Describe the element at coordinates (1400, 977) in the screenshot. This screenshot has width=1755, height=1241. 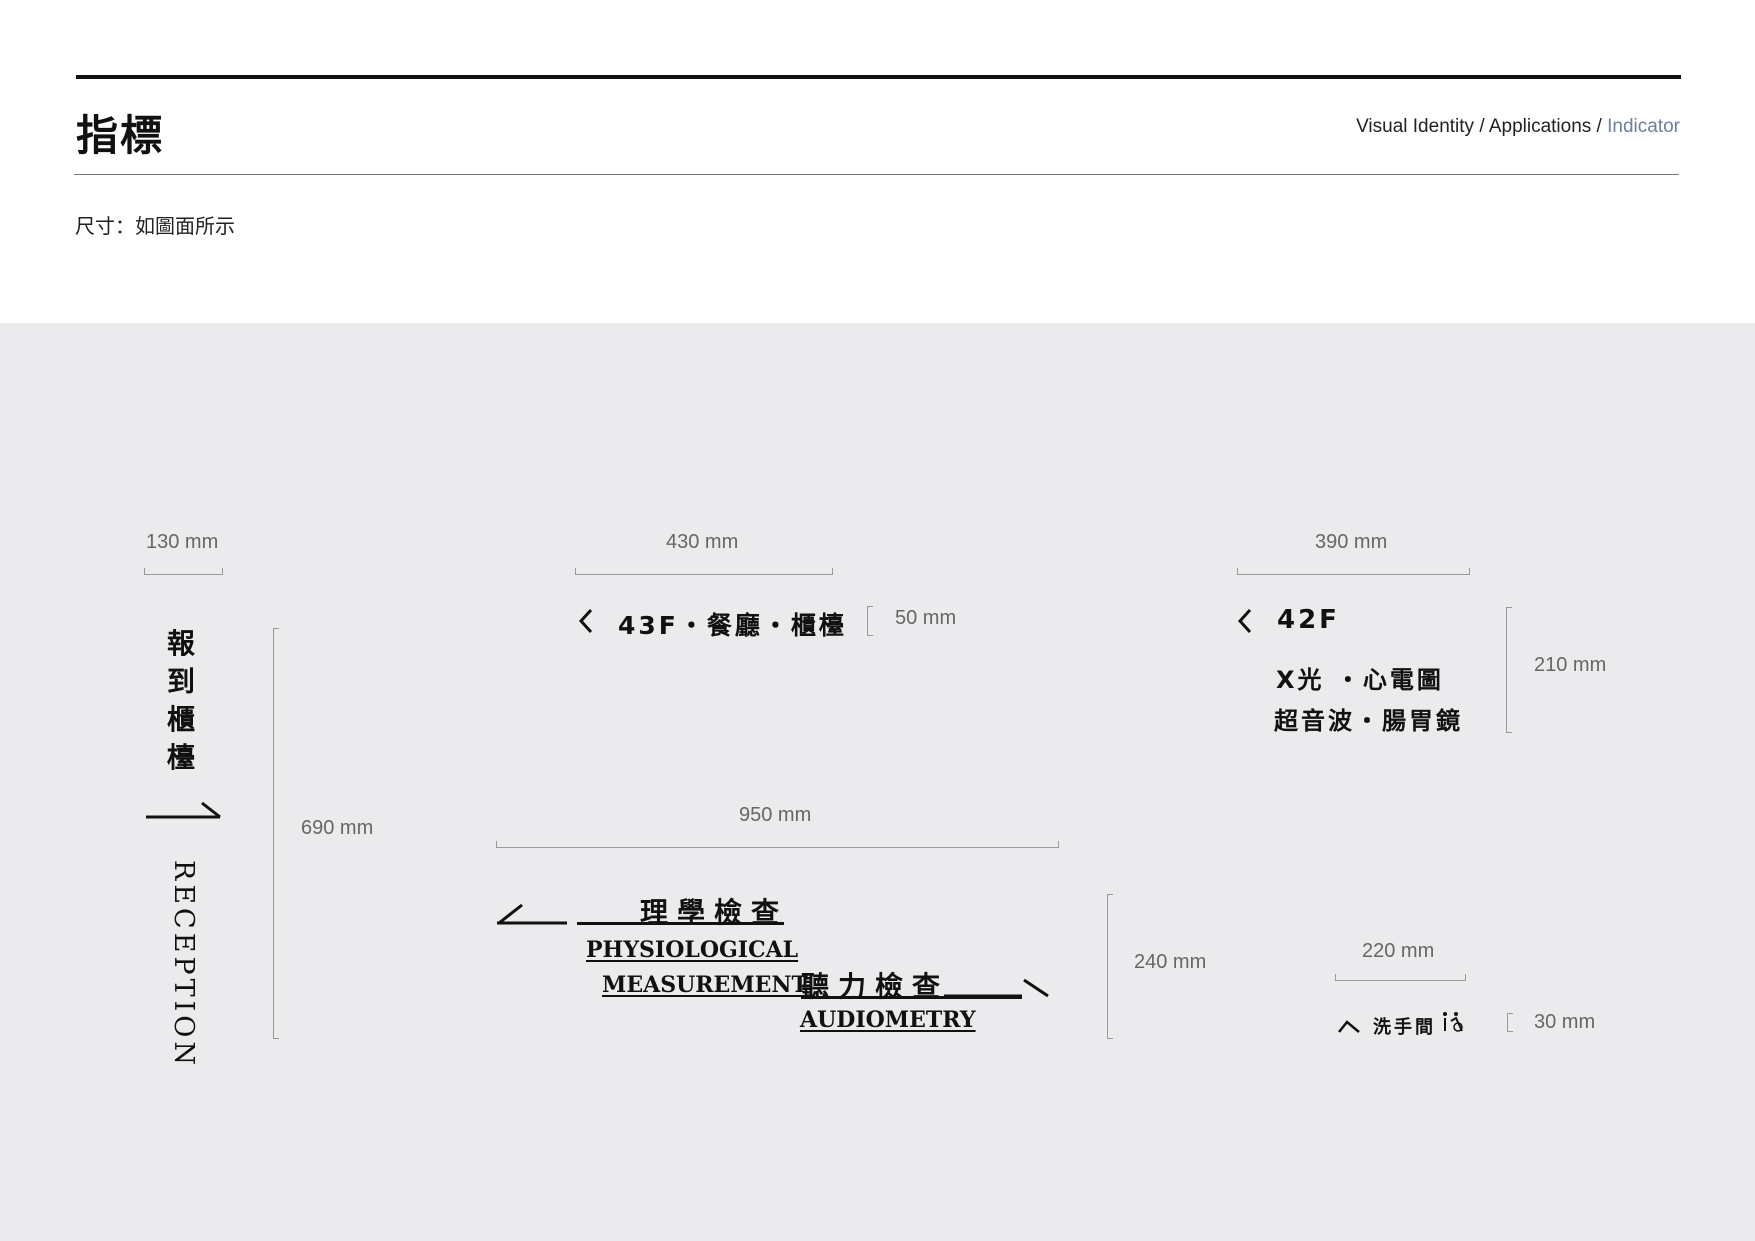
I see `restroom-width-bracket` at that location.